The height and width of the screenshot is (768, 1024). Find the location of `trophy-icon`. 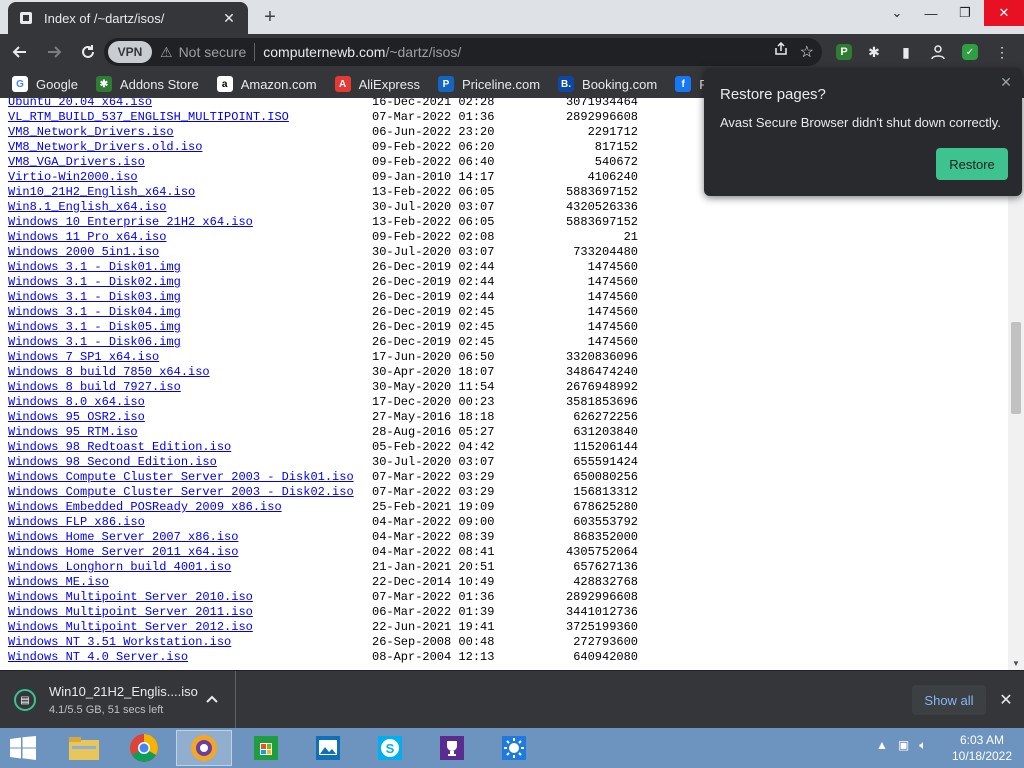

trophy-icon is located at coordinates (452, 748).